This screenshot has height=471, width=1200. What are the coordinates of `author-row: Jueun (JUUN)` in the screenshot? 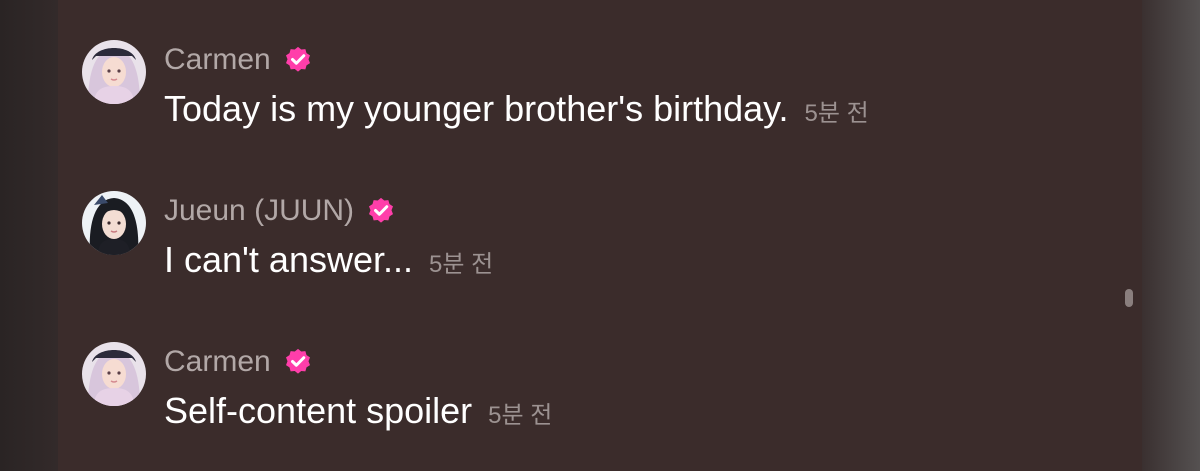 It's located at (280, 211).